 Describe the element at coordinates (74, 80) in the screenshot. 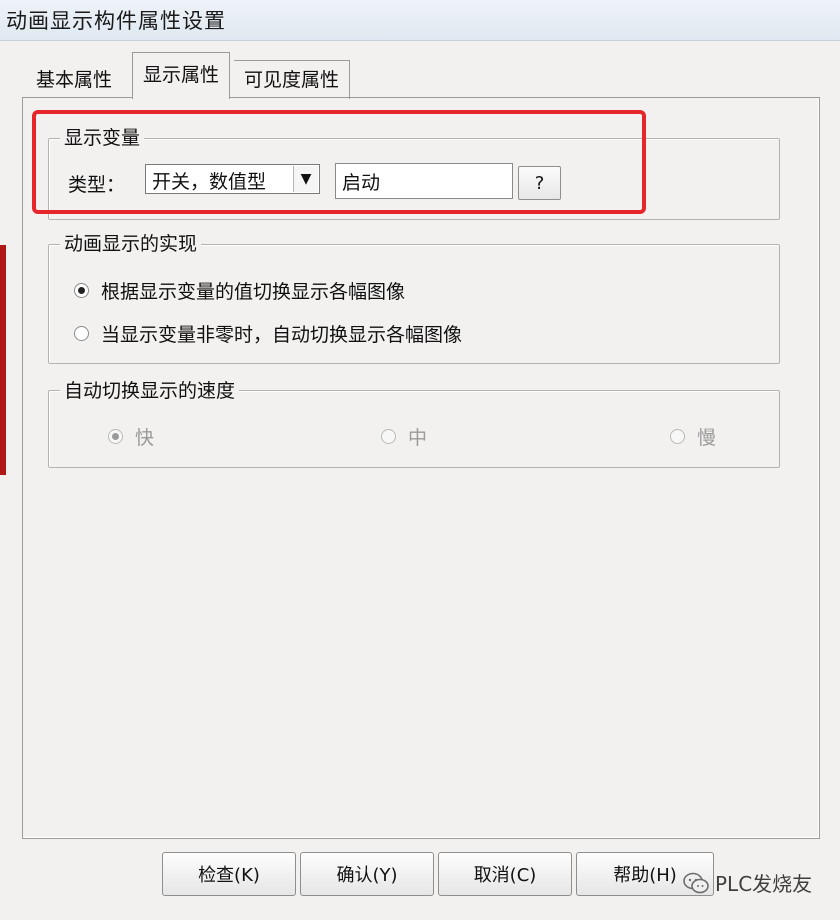

I see `tab-basic-properties: 基本属性` at that location.